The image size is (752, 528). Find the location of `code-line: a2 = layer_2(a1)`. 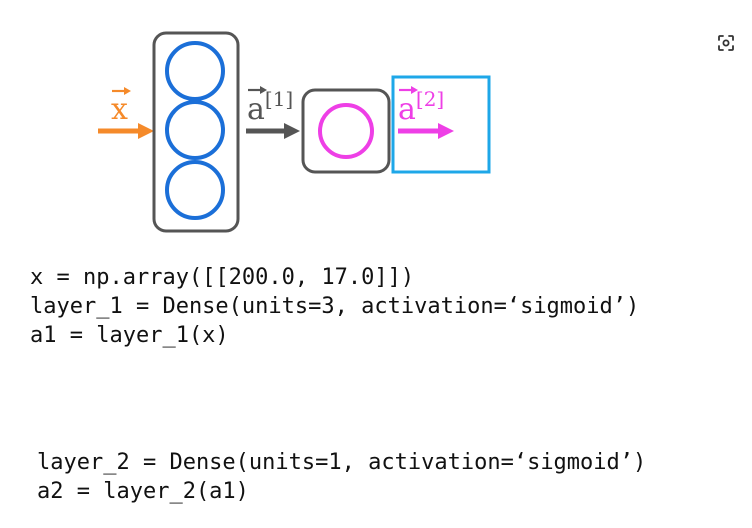

code-line: a2 = layer_2(a1) is located at coordinates (143, 491).